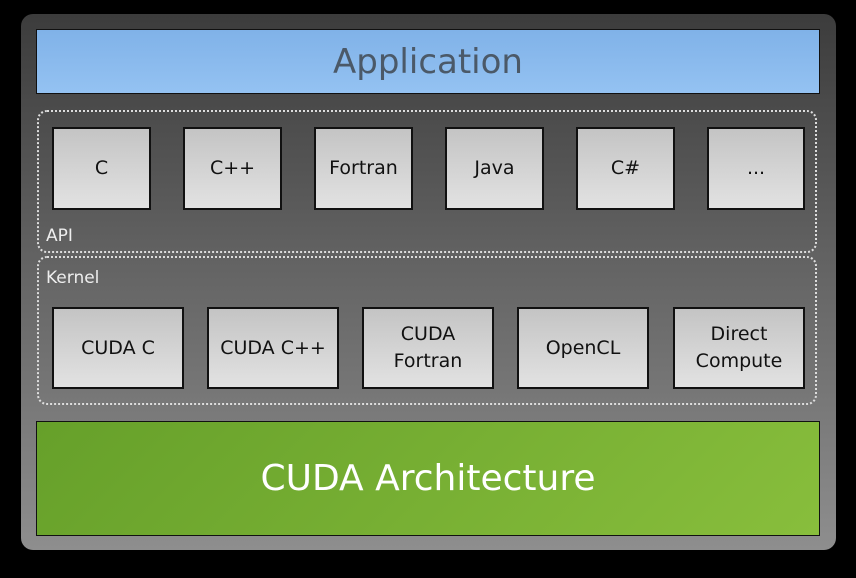 This screenshot has height=578, width=856. Describe the element at coordinates (59, 236) in the screenshot. I see `api-label: API` at that location.